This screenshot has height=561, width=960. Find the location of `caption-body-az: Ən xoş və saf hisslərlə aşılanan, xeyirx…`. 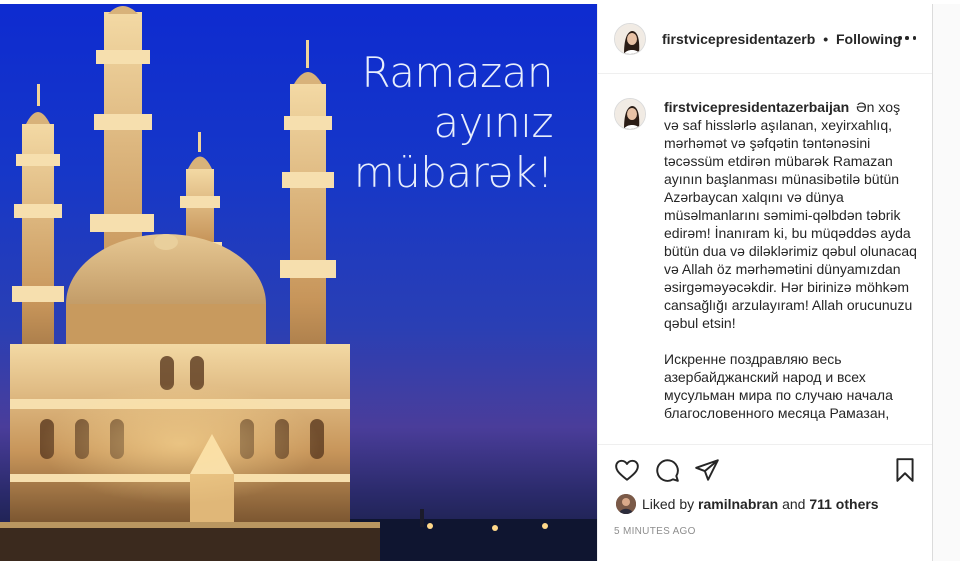

caption-body-az: Ən xoş və saf hisslərlə aşılanan, xeyirx… is located at coordinates (790, 215).